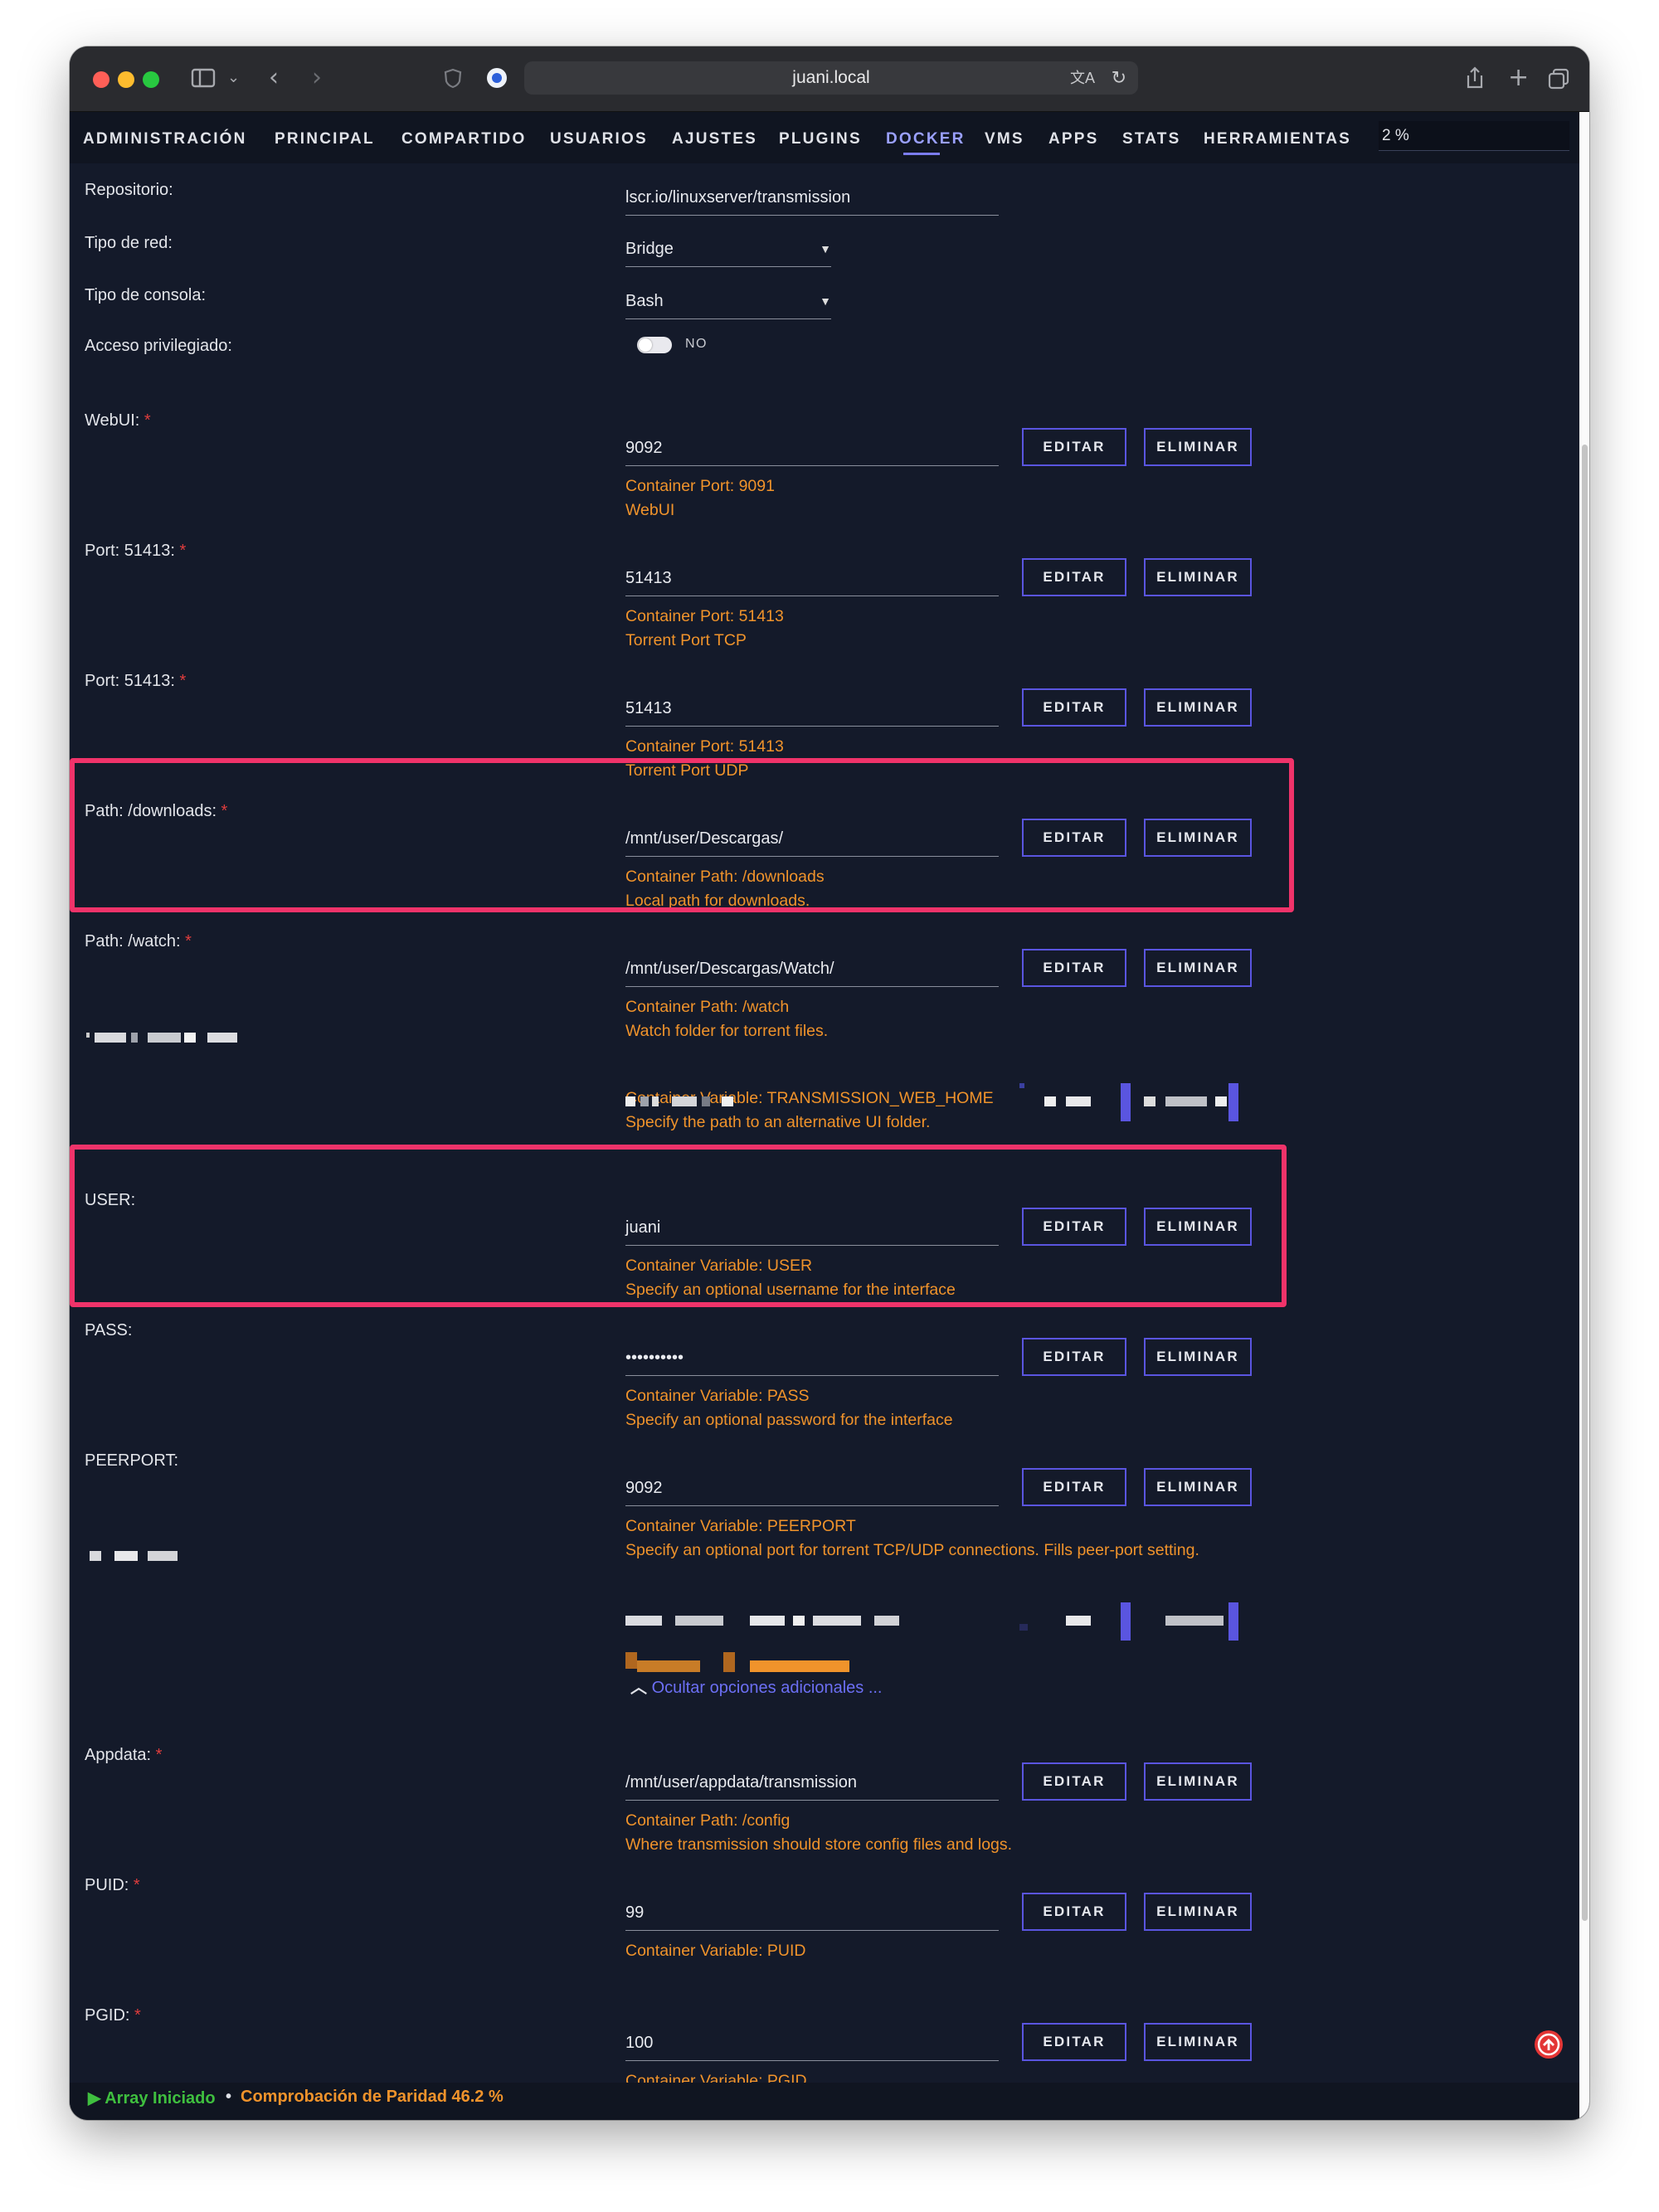 The width and height of the screenshot is (1659, 2212). What do you see at coordinates (820, 139) in the screenshot?
I see `nav-plugins: PLUGINS` at bounding box center [820, 139].